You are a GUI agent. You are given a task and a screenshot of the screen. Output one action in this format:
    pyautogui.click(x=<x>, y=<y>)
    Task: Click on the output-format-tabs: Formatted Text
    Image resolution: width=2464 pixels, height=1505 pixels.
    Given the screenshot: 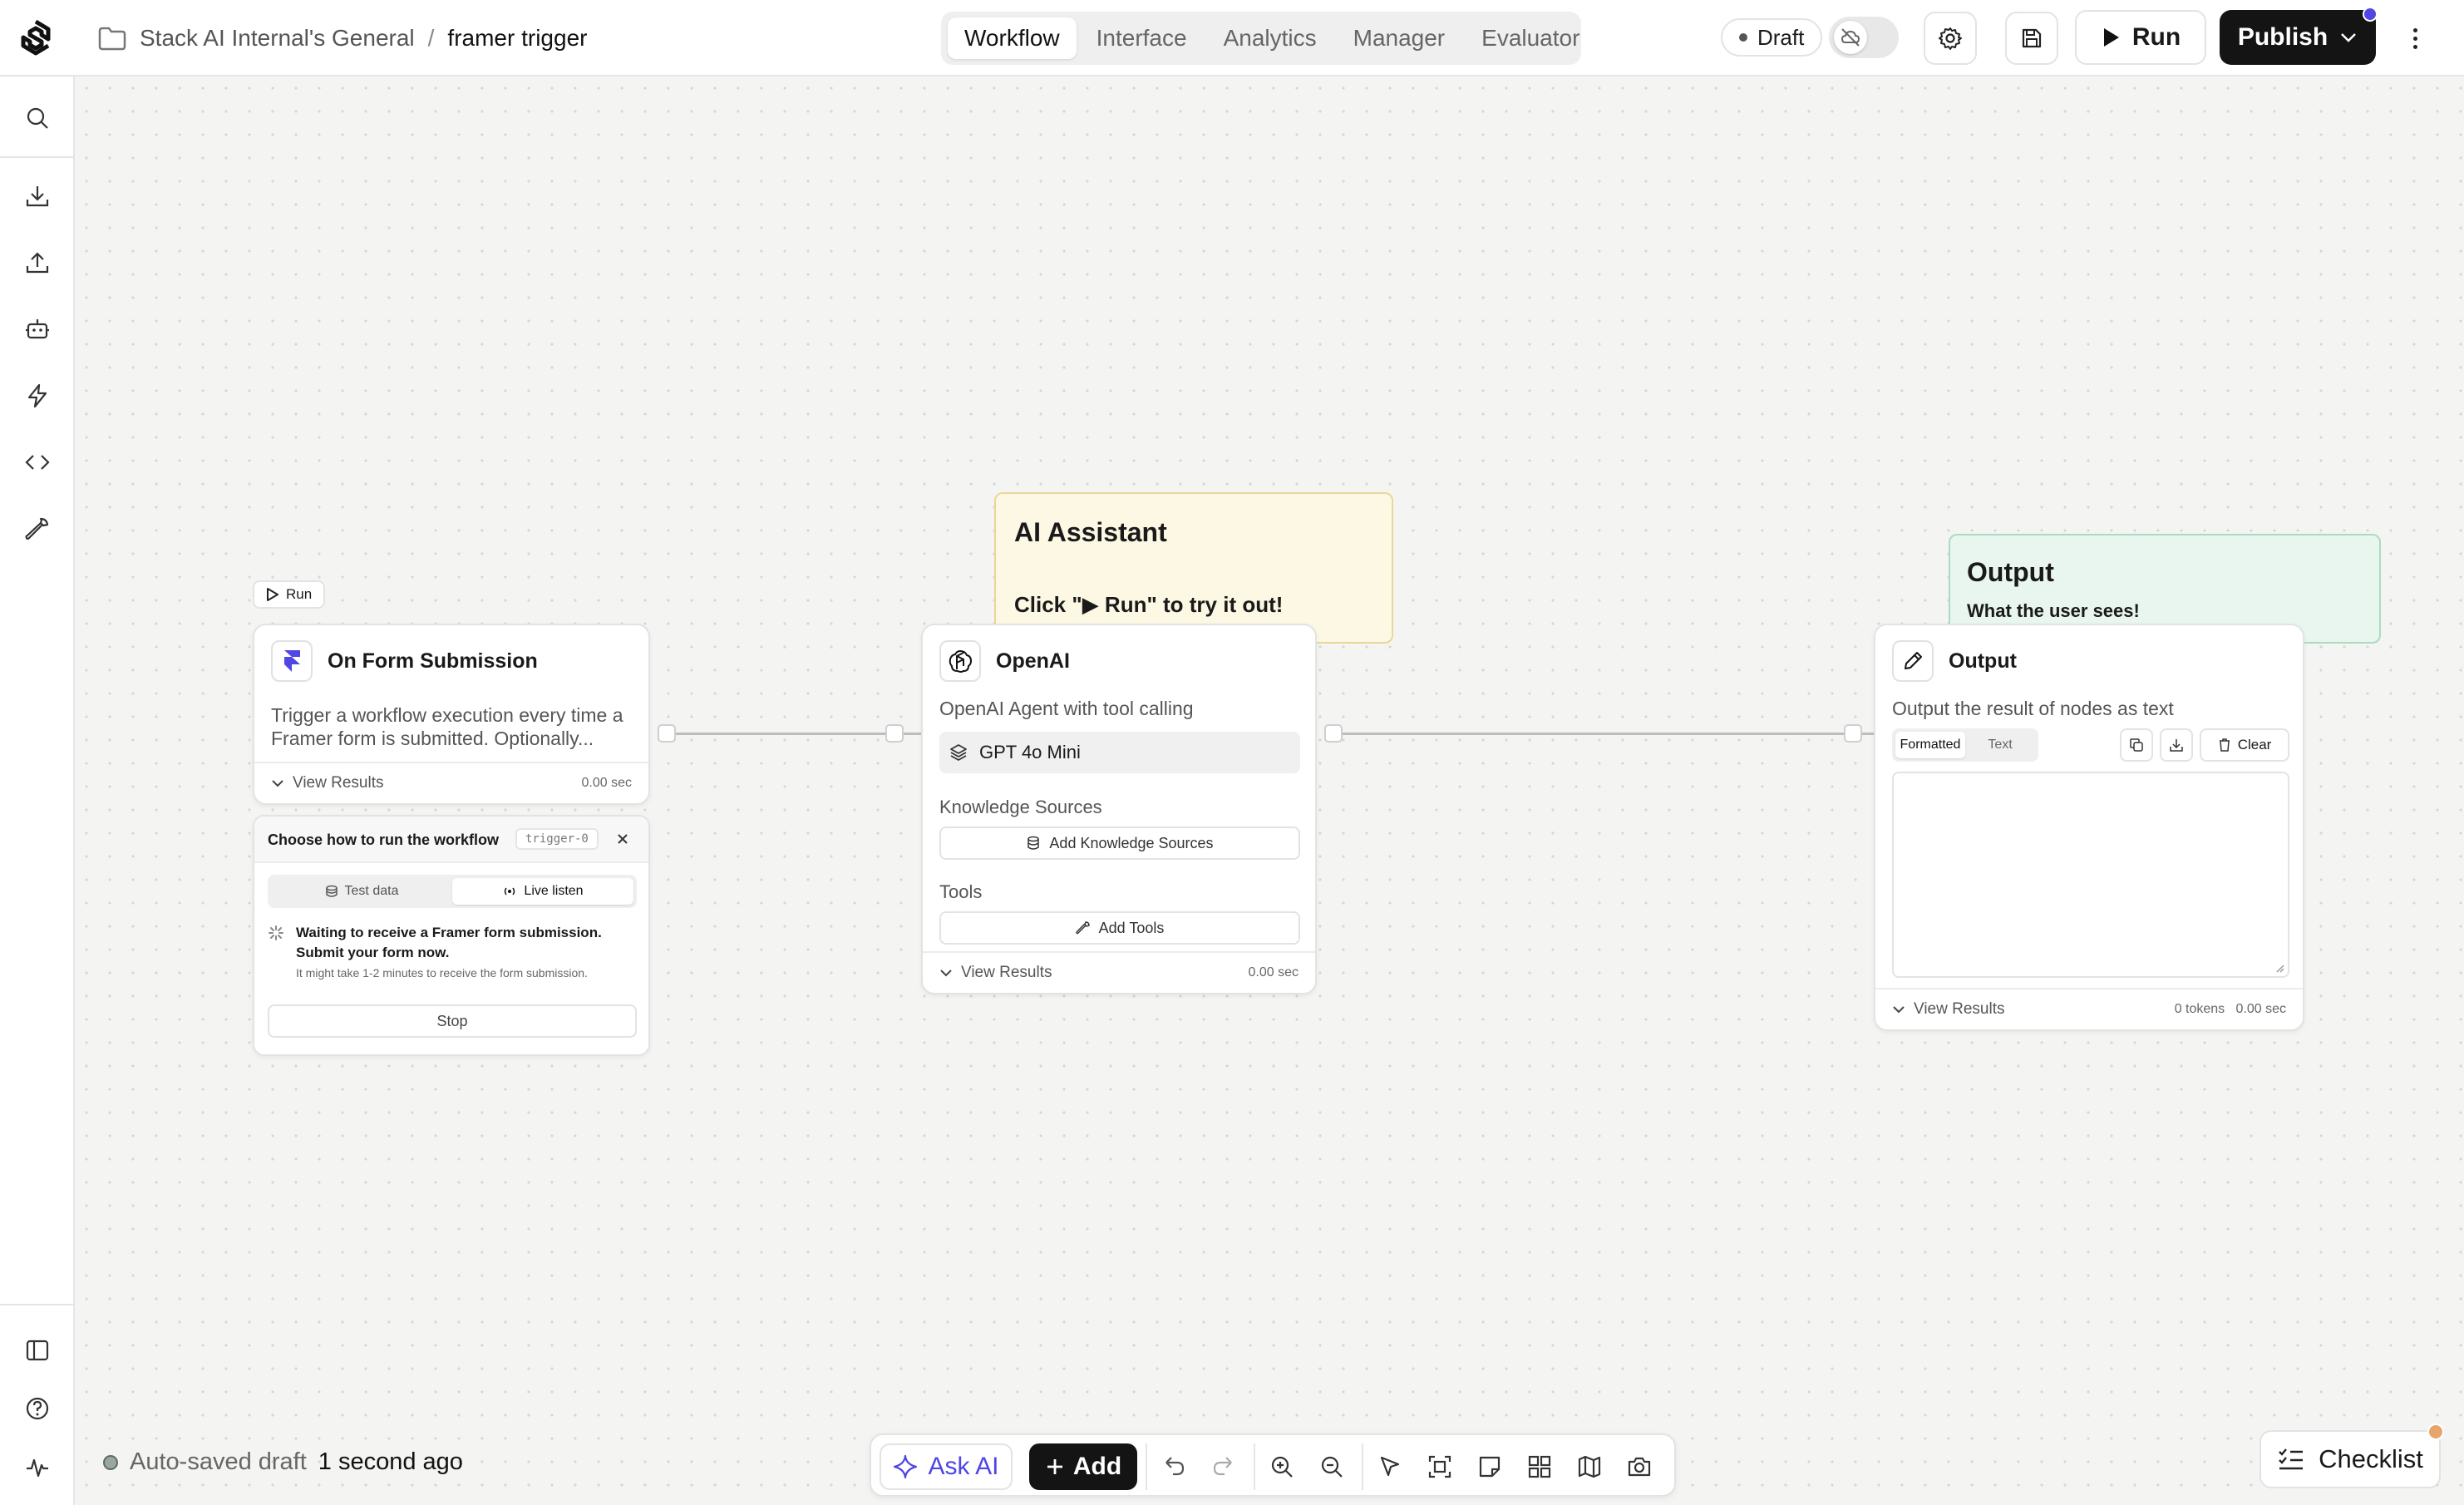 What is the action you would take?
    pyautogui.click(x=1965, y=745)
    